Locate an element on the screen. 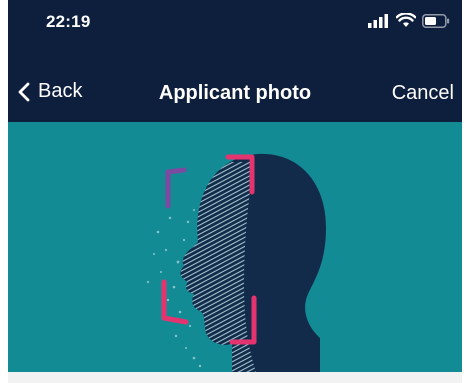 The image size is (470, 383). status-time: 22:19 is located at coordinates (68, 21).